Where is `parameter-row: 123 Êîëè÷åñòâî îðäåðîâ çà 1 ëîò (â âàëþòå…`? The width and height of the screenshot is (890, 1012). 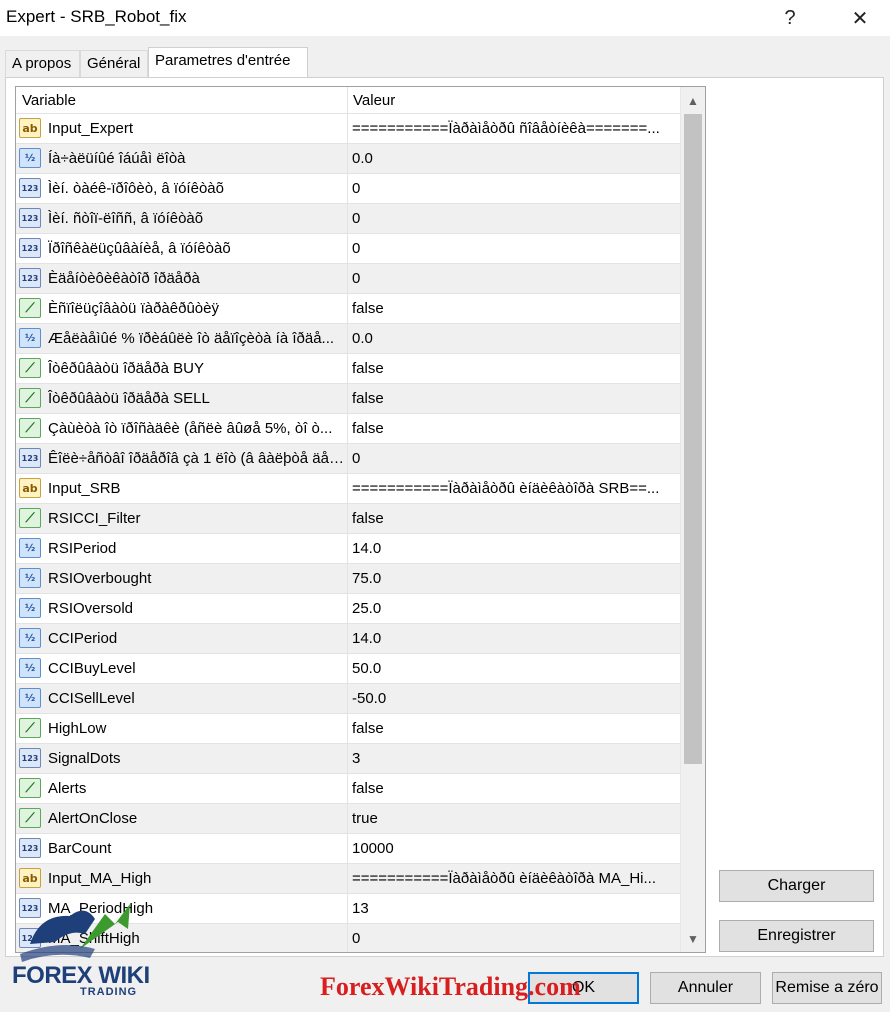 parameter-row: 123 Êîëè÷åñòâî îðäåðîâ çà 1 ëîò (â âàëþòå… is located at coordinates (348, 459).